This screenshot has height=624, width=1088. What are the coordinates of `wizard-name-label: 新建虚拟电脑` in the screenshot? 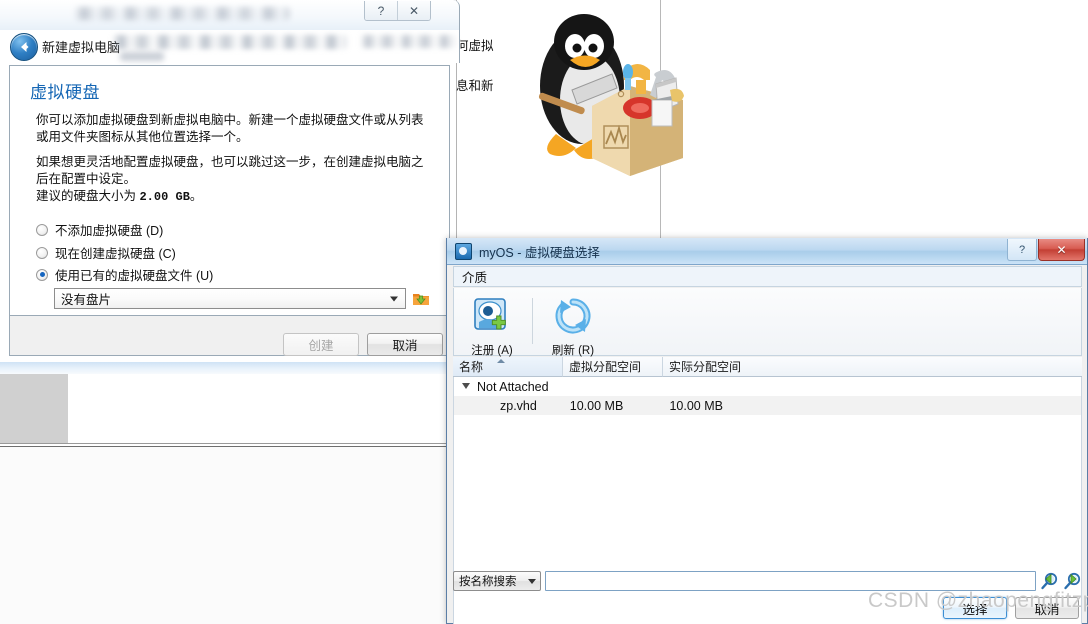 It's located at (81, 47).